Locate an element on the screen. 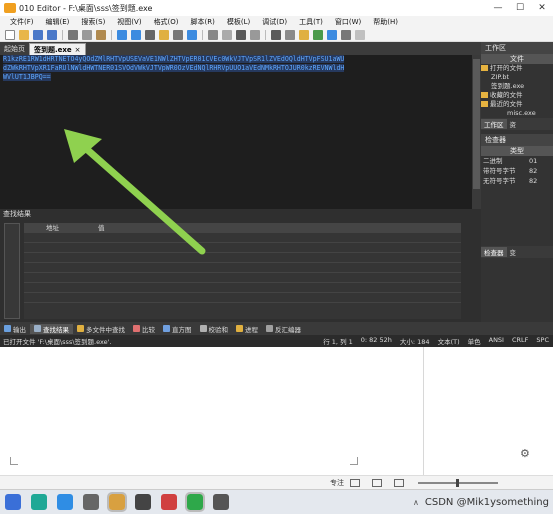 This screenshot has height=514, width=553. compare-icon is located at coordinates (213, 34).